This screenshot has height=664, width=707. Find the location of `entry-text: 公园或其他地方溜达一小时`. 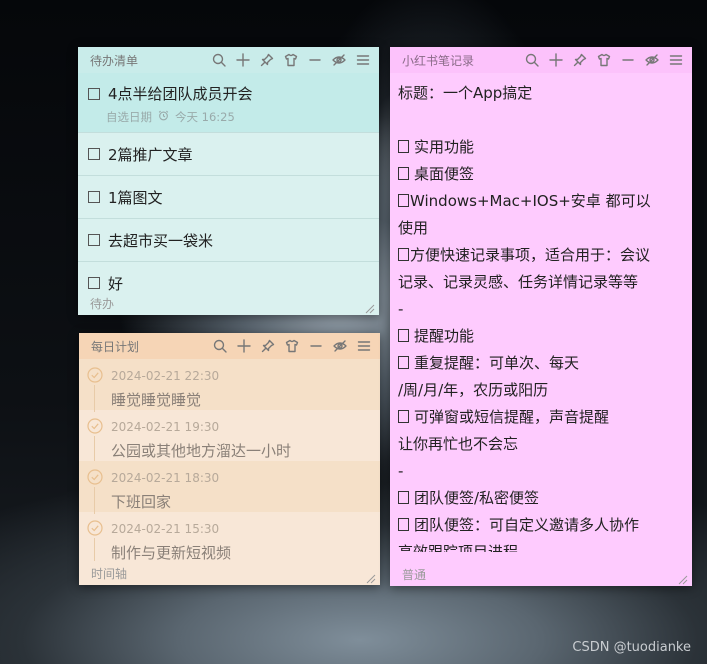

entry-text: 公园或其他地方溜达一小时 is located at coordinates (245, 450).